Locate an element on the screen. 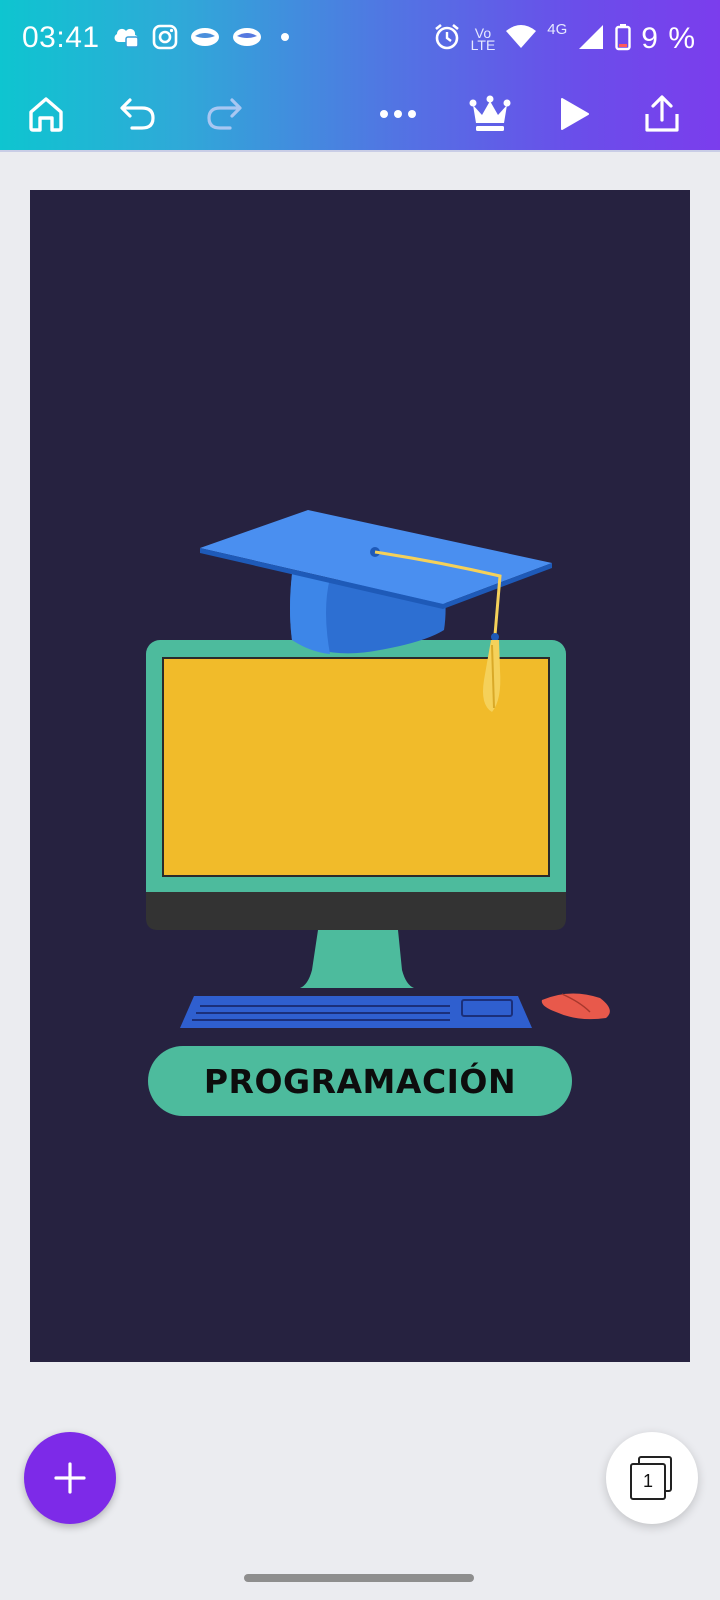 Image resolution: width=720 pixels, height=1600 pixels. home-icon is located at coordinates (46, 114).